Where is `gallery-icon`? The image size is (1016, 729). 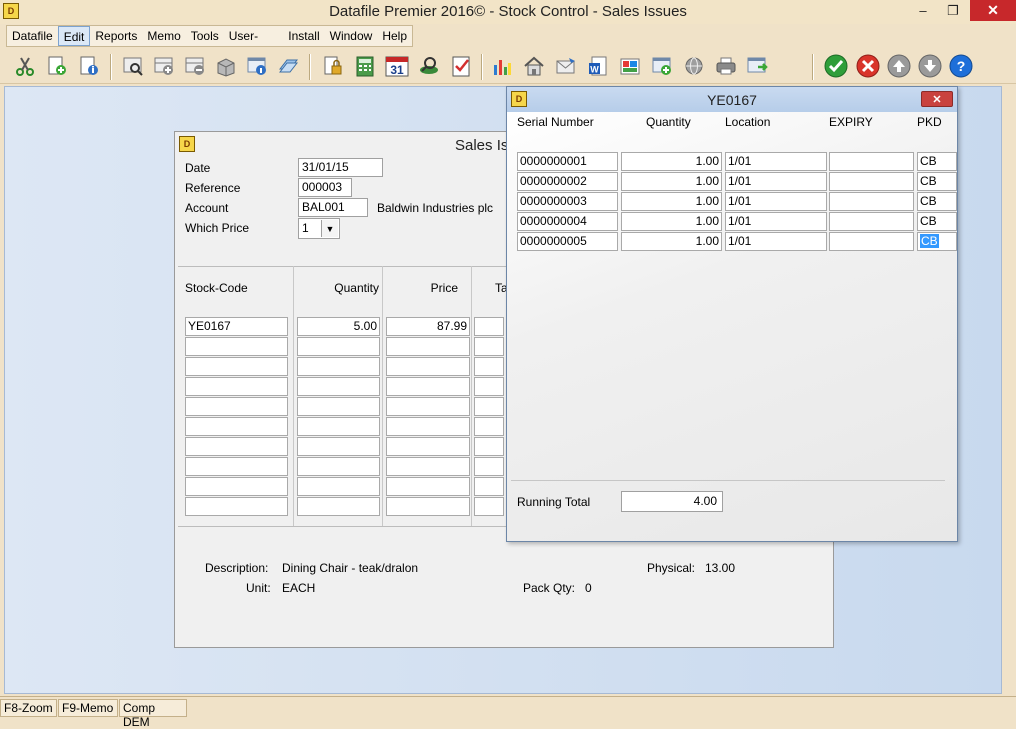 gallery-icon is located at coordinates (630, 66).